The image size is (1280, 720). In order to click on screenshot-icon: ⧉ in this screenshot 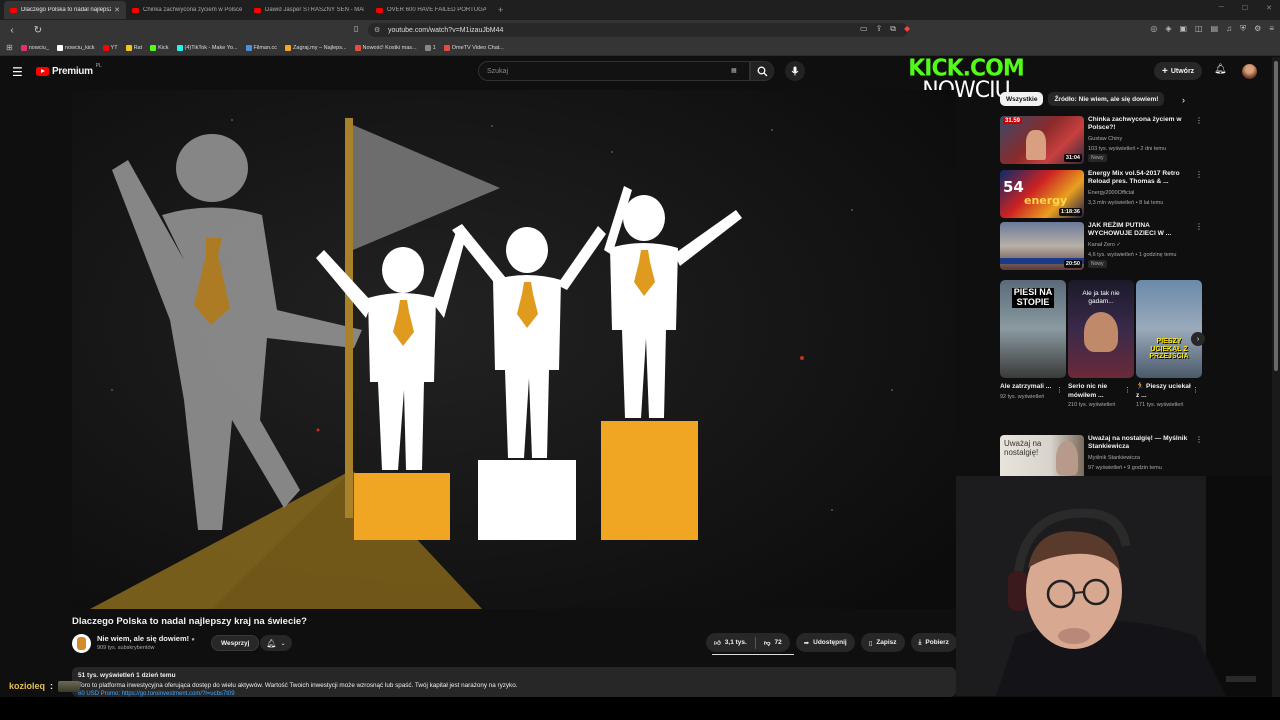, I will do `click(893, 29)`.